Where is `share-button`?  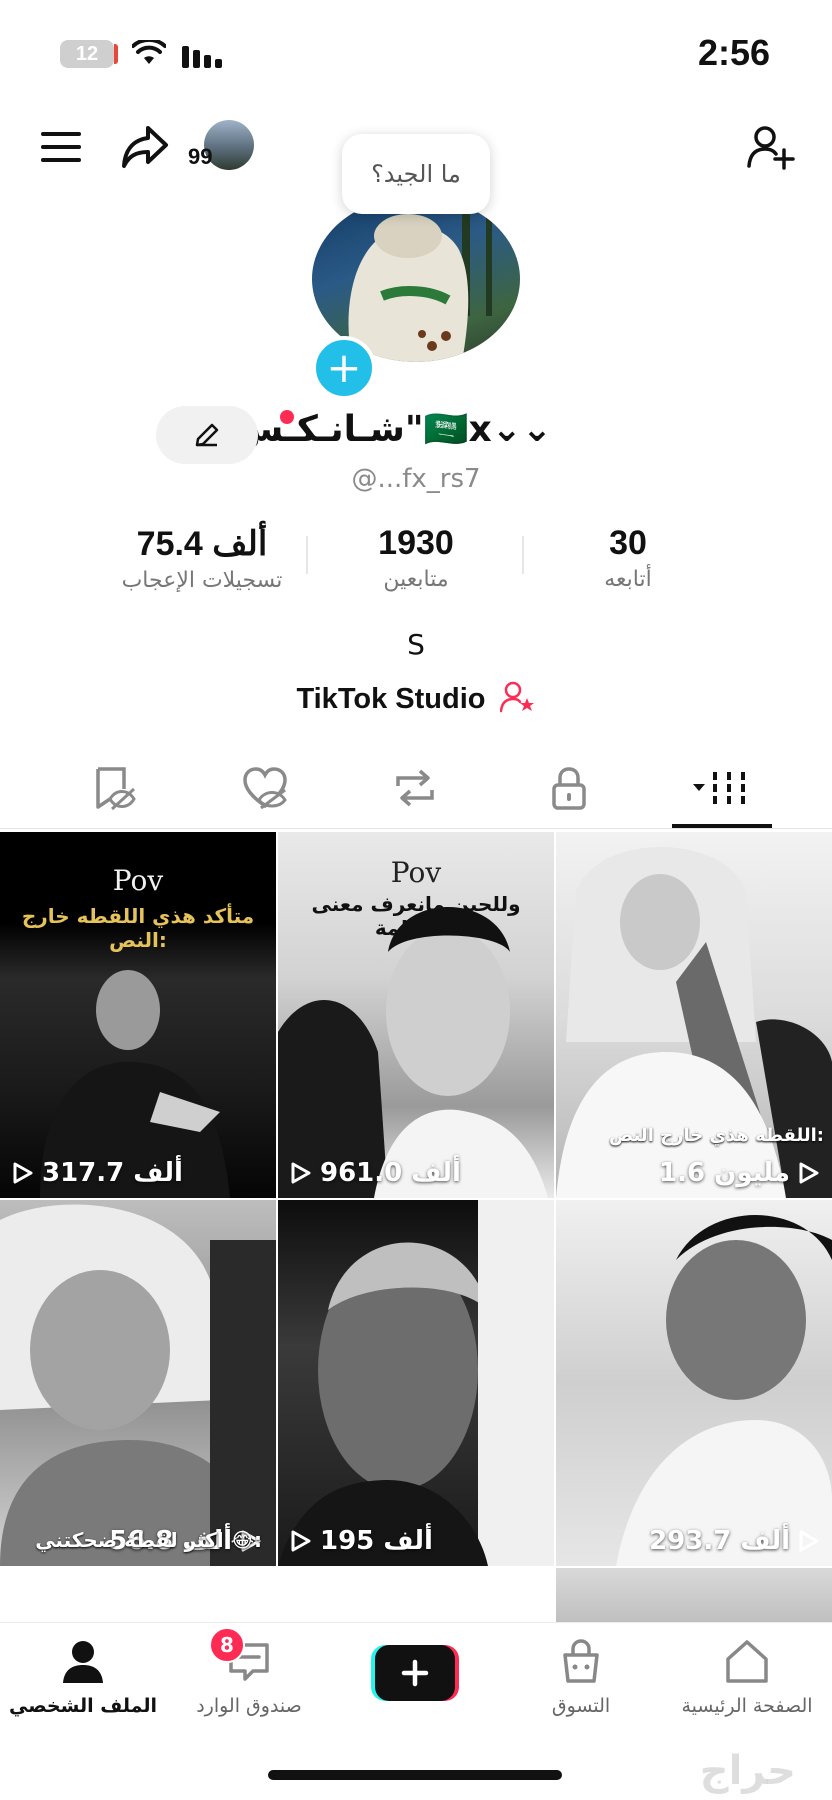
share-button is located at coordinates (145, 147).